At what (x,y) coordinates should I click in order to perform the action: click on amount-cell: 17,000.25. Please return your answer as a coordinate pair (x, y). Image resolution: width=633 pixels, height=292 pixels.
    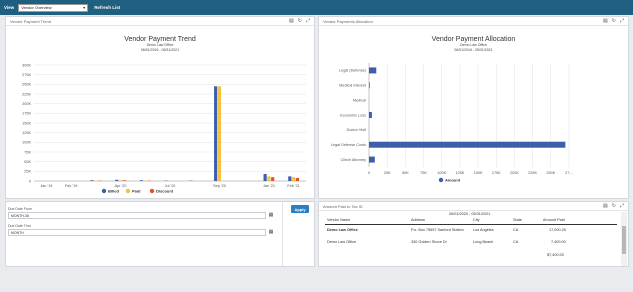
    Looking at the image, I should click on (557, 230).